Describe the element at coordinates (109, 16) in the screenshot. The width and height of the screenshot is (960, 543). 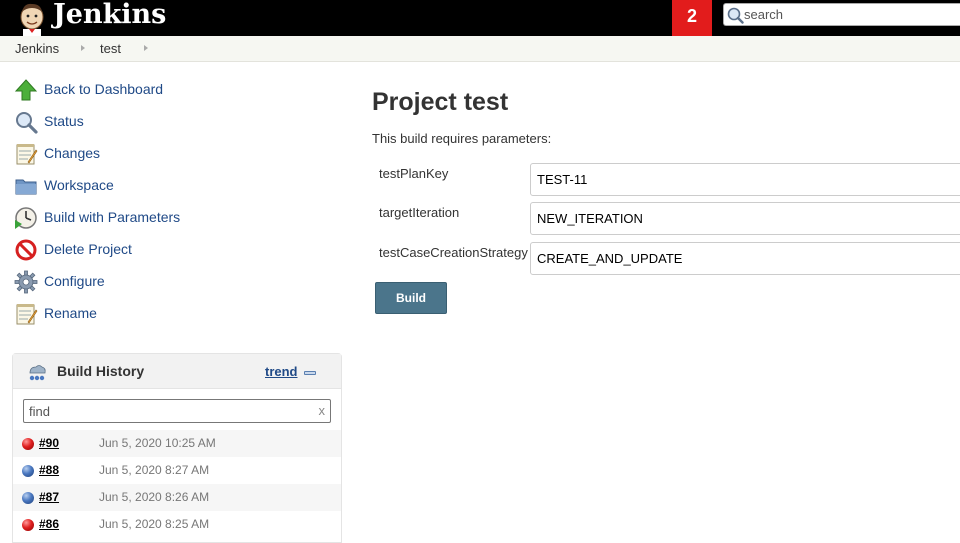
I see `brand-name: Jenkins` at that location.